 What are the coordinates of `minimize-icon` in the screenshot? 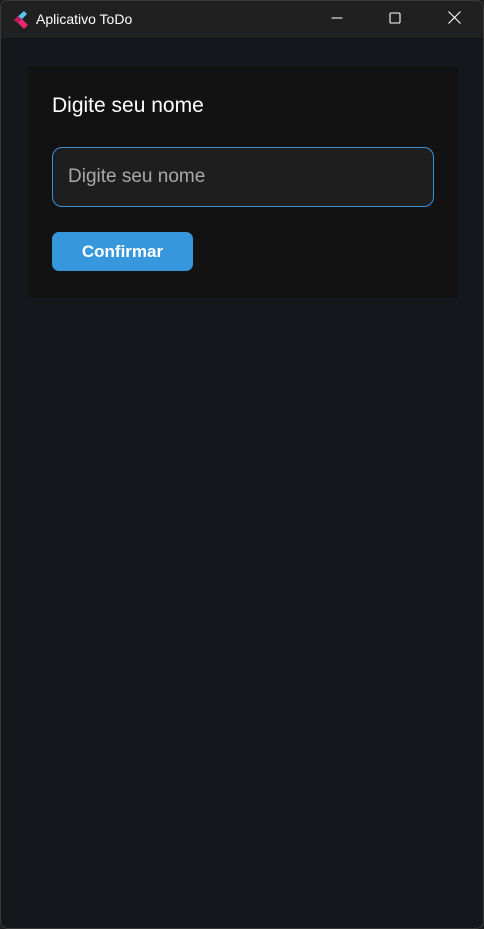 It's located at (337, 20).